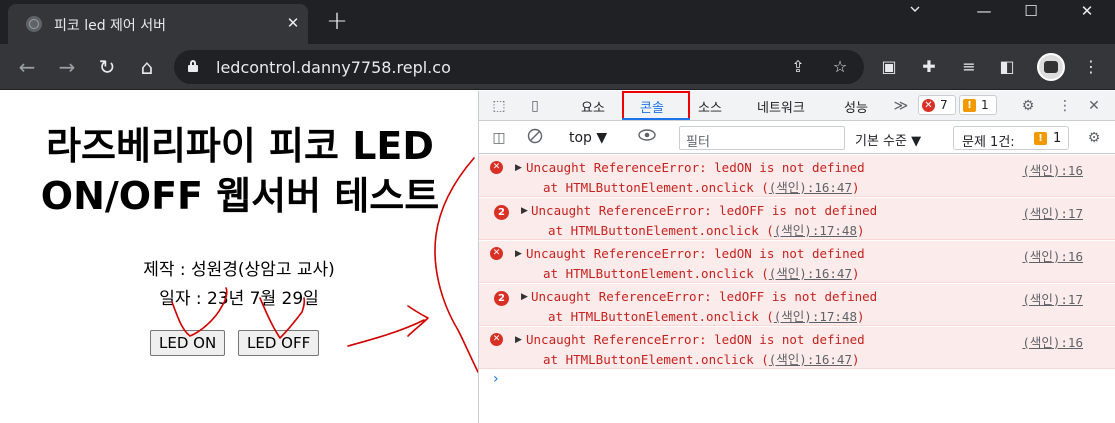 The width and height of the screenshot is (1115, 423). I want to click on profile-avatar, so click(1051, 67).